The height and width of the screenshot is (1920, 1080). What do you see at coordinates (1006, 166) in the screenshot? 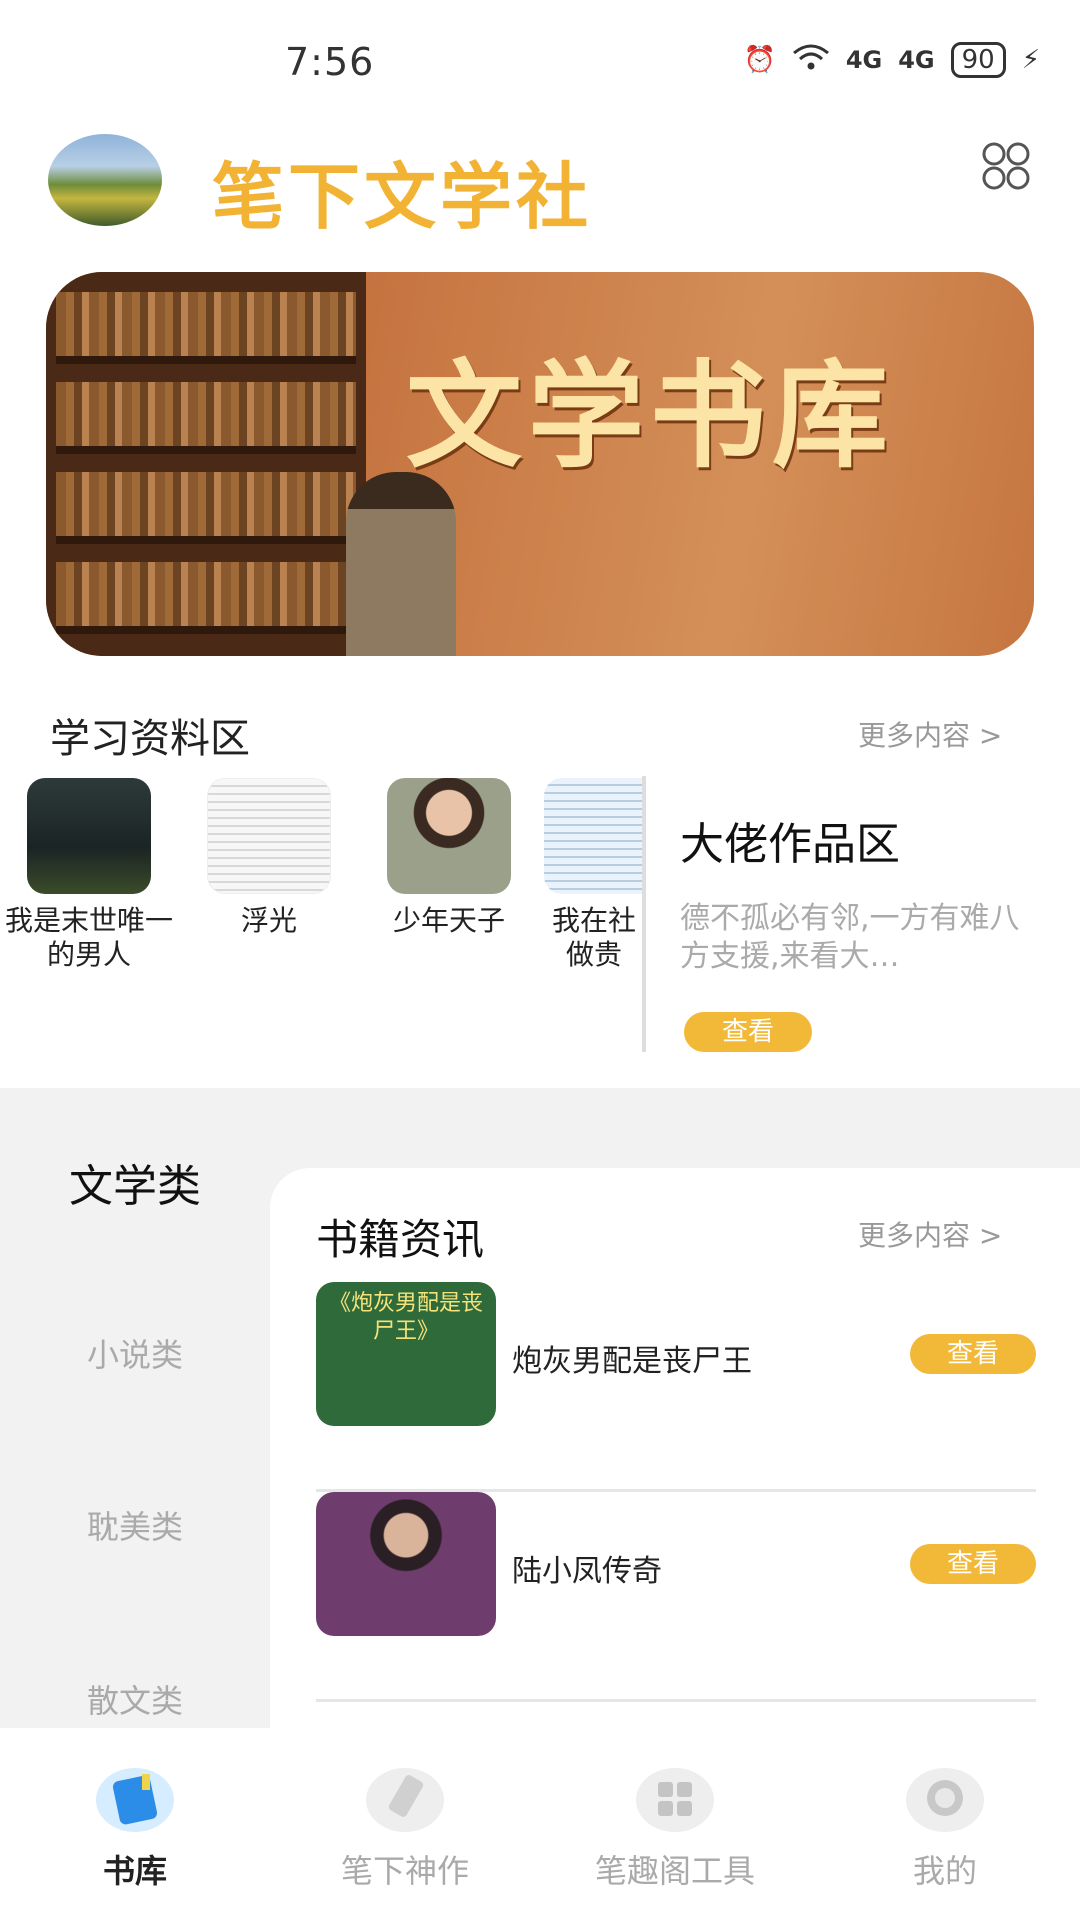
I see `grid-menu-icon` at bounding box center [1006, 166].